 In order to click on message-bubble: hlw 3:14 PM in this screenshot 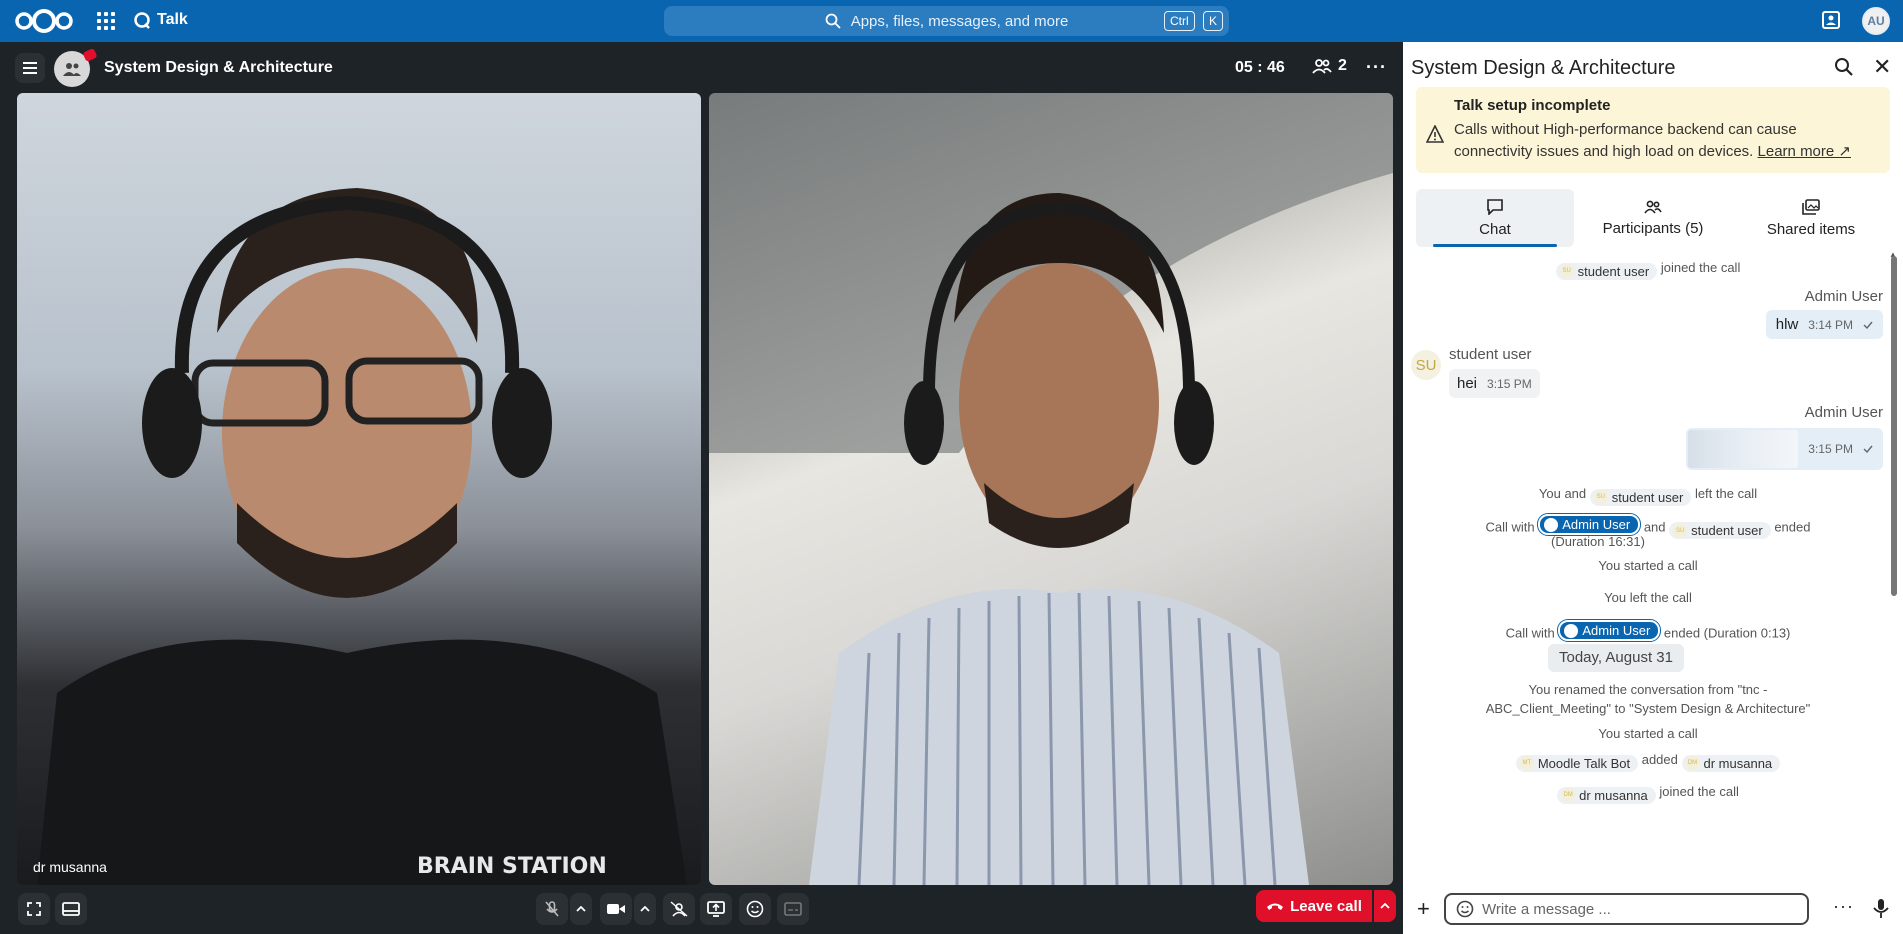, I will do `click(1824, 324)`.